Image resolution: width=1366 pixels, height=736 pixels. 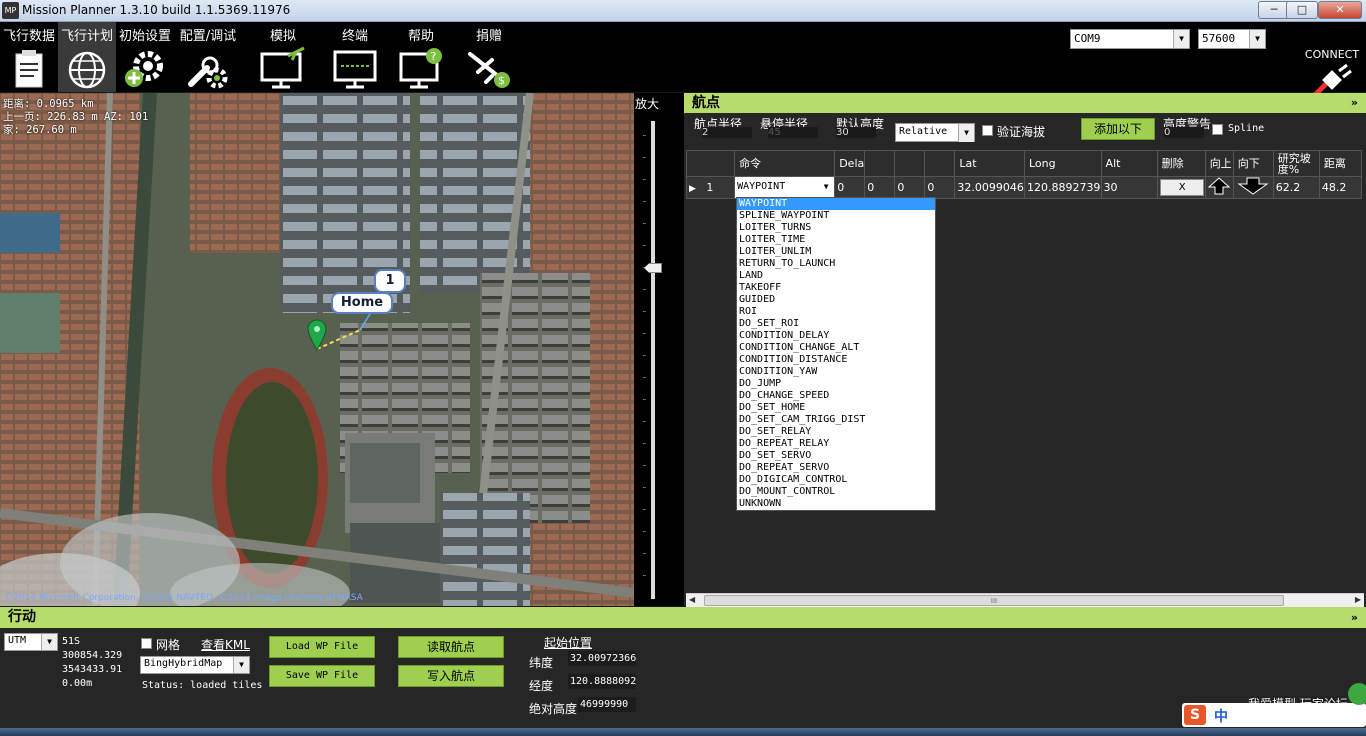 What do you see at coordinates (451, 676) in the screenshot?
I see `write-waypoints-button: 写入航点` at bounding box center [451, 676].